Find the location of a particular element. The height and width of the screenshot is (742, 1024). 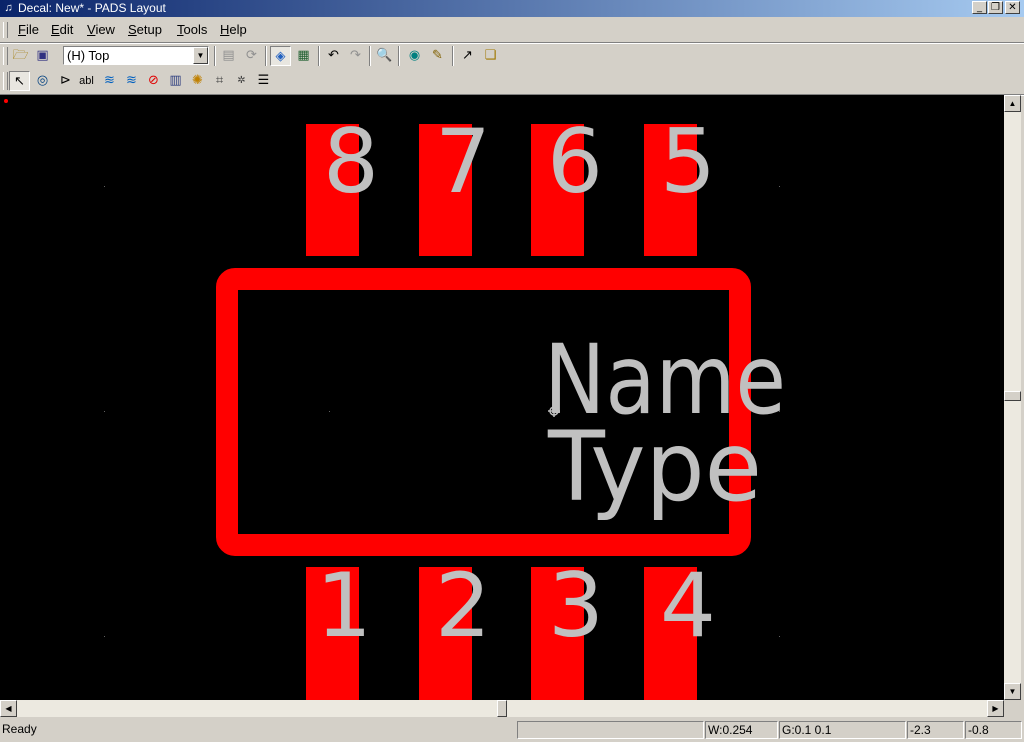

type-label: Type is located at coordinates (654, 467).